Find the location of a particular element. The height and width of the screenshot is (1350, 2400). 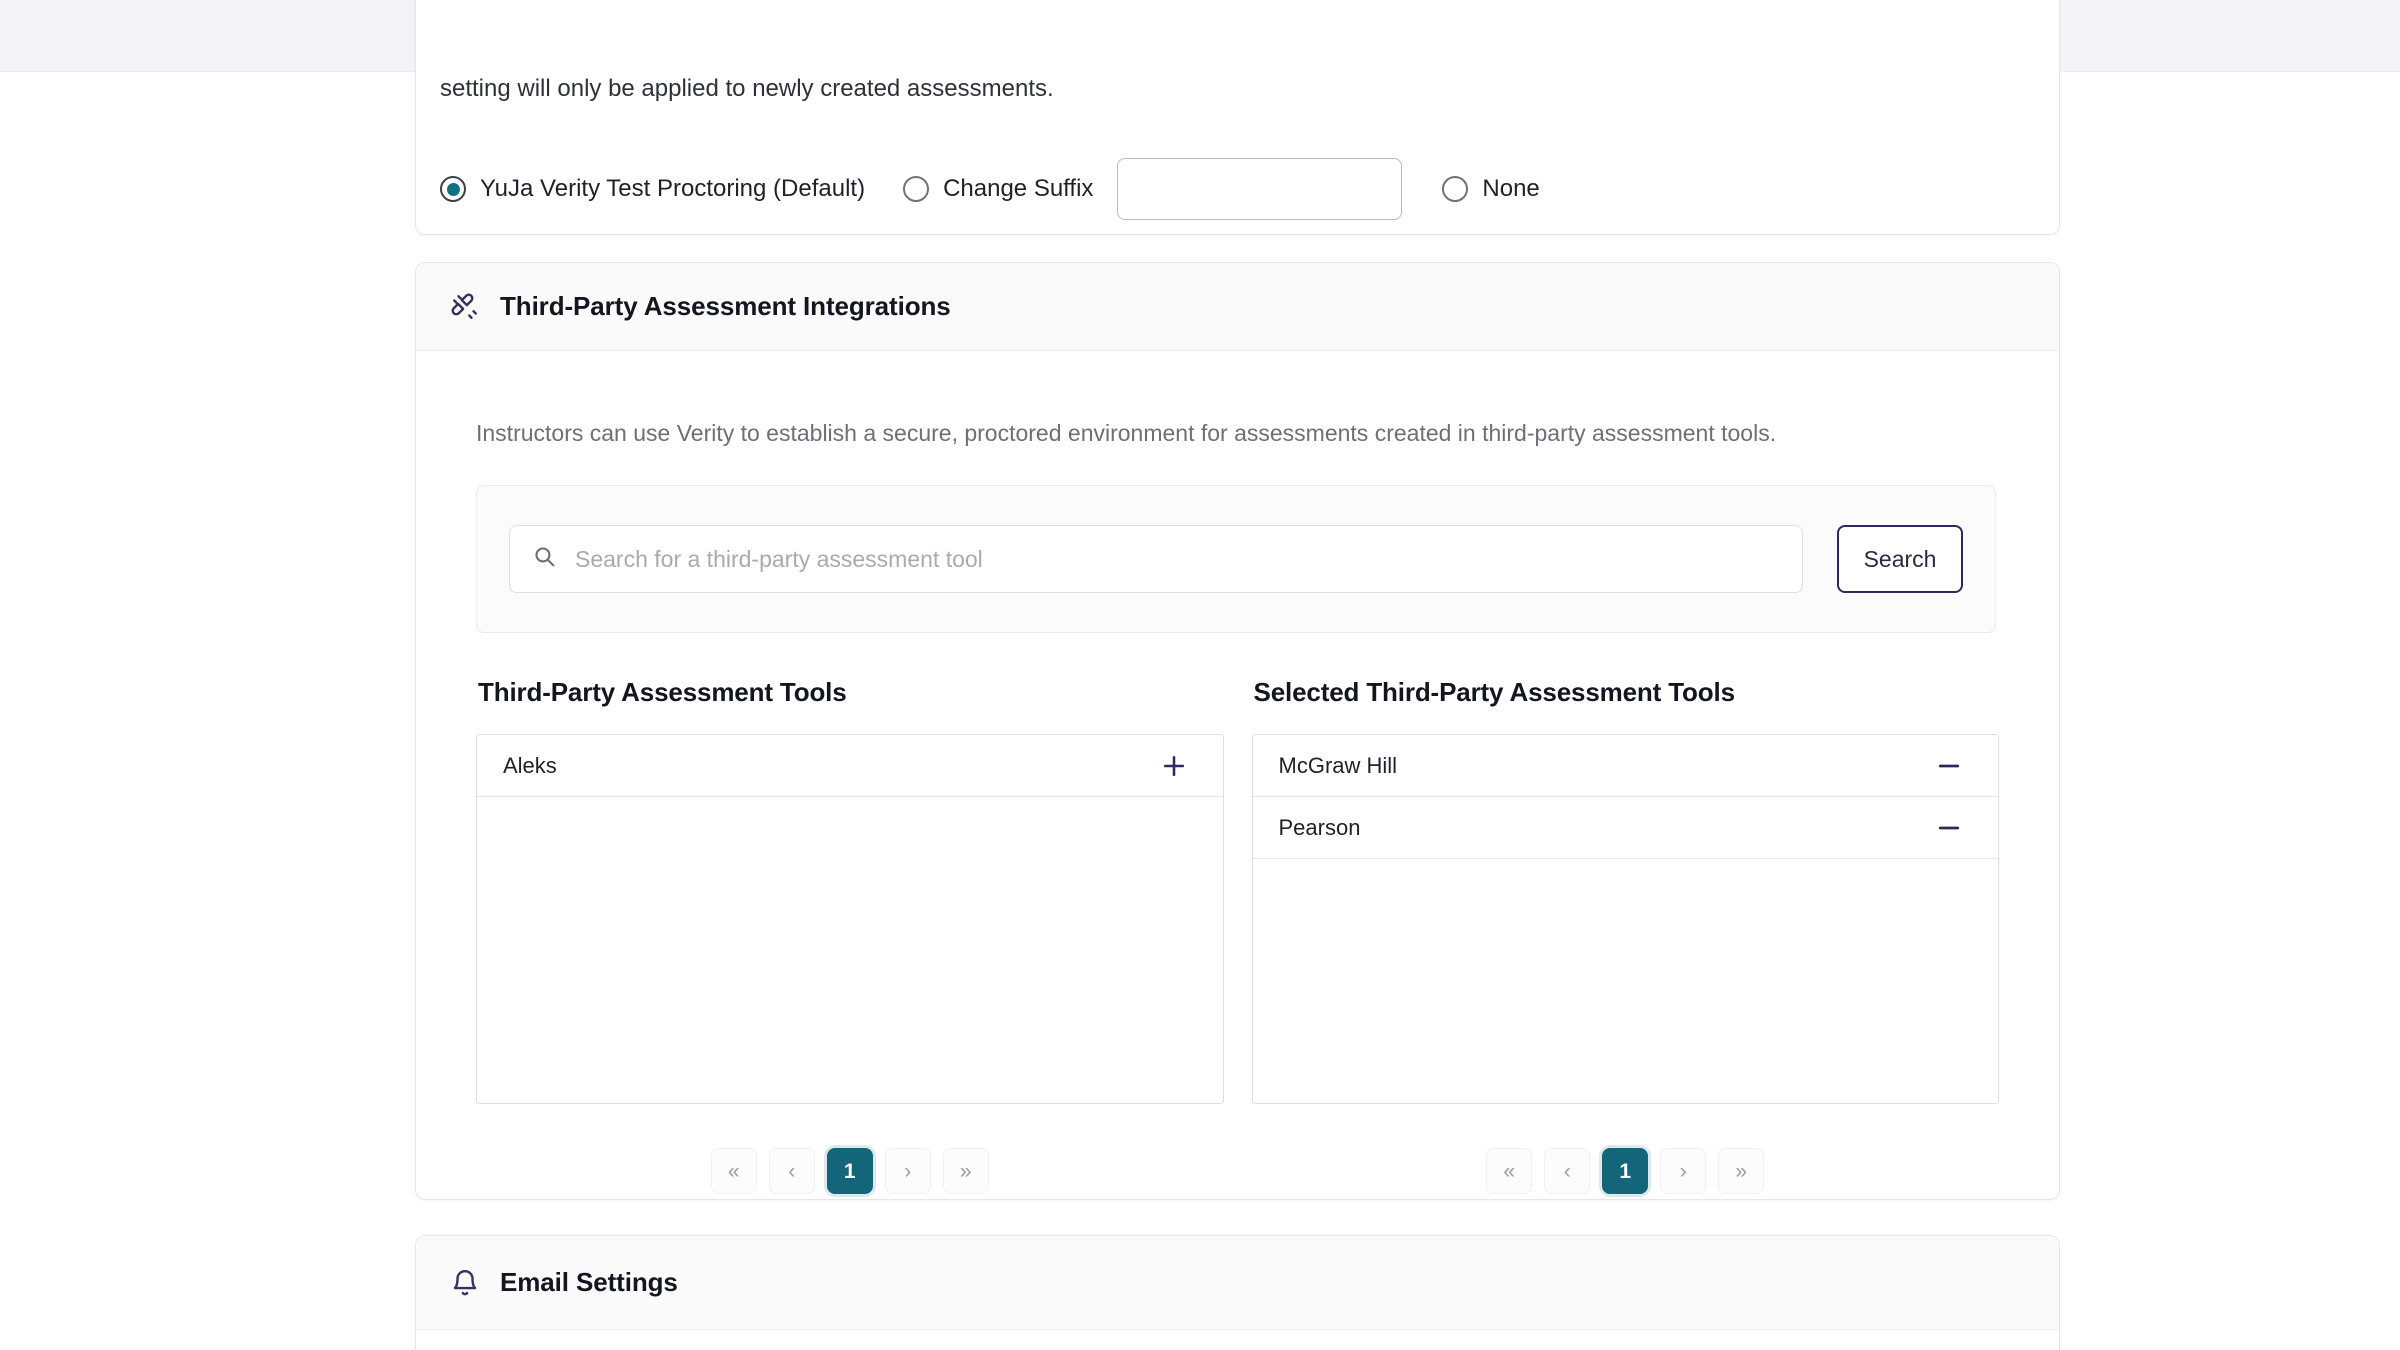

add-tool-button is located at coordinates (1174, 766).